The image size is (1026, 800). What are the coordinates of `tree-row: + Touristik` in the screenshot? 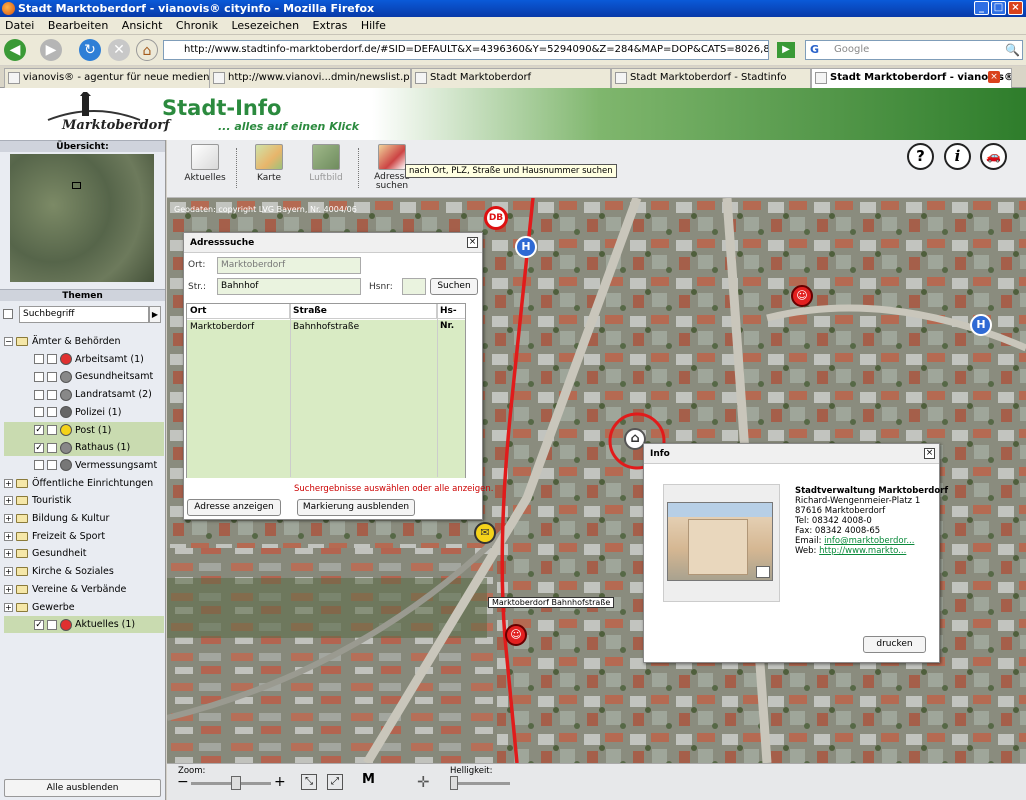 It's located at (84, 500).